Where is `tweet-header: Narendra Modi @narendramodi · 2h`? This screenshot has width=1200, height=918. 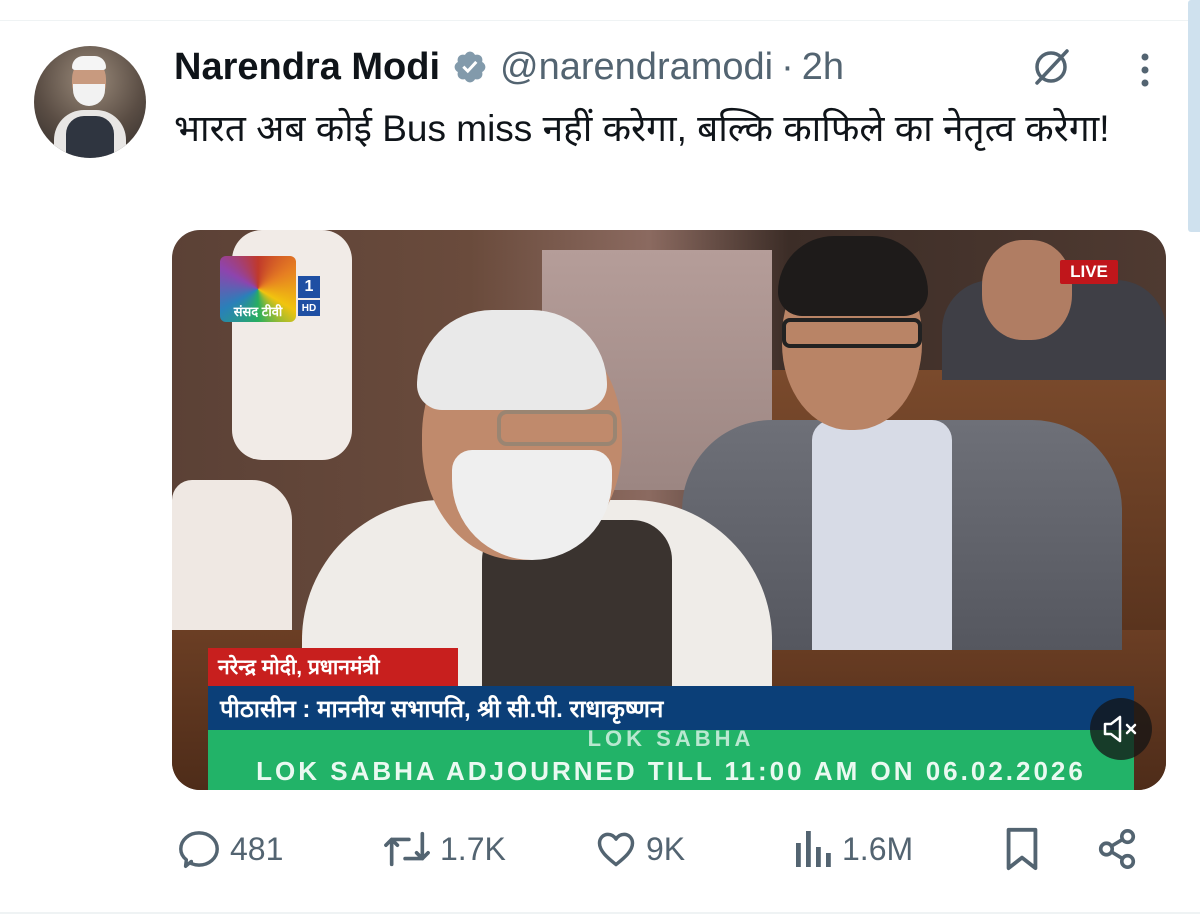
tweet-header: Narendra Modi @narendramodi · 2h is located at coordinates (509, 67).